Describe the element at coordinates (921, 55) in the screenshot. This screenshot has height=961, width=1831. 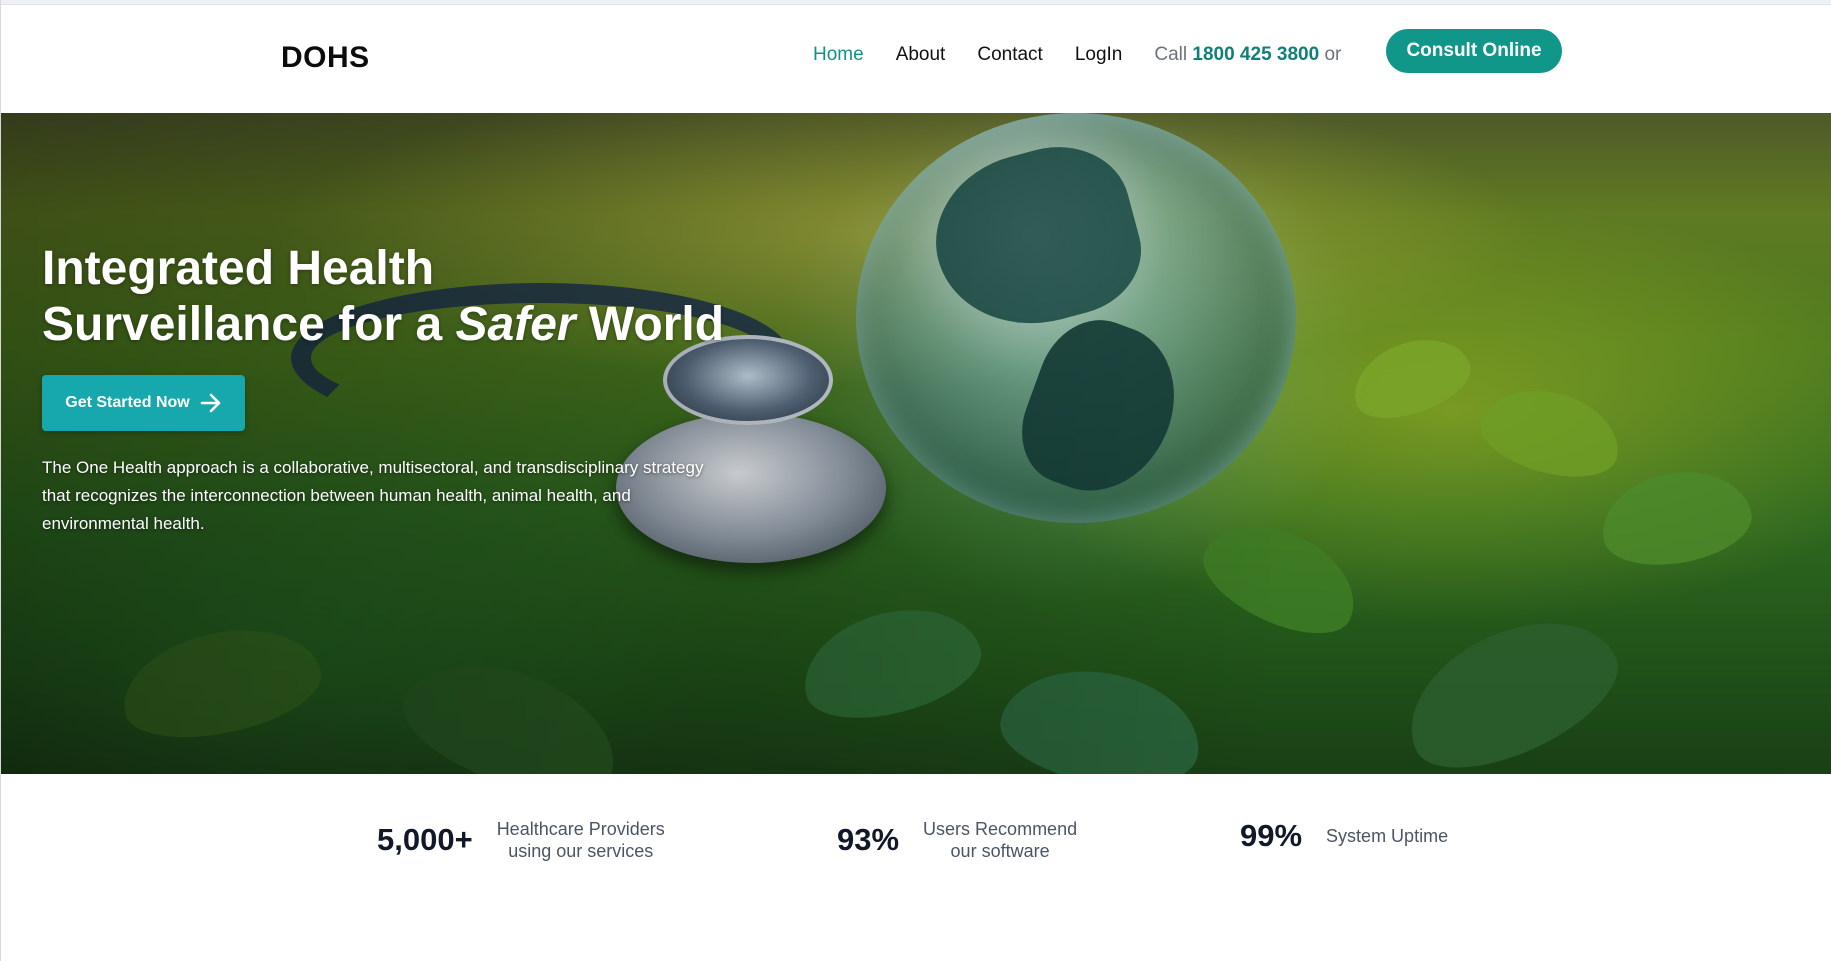
I see `nav-about: About` at that location.